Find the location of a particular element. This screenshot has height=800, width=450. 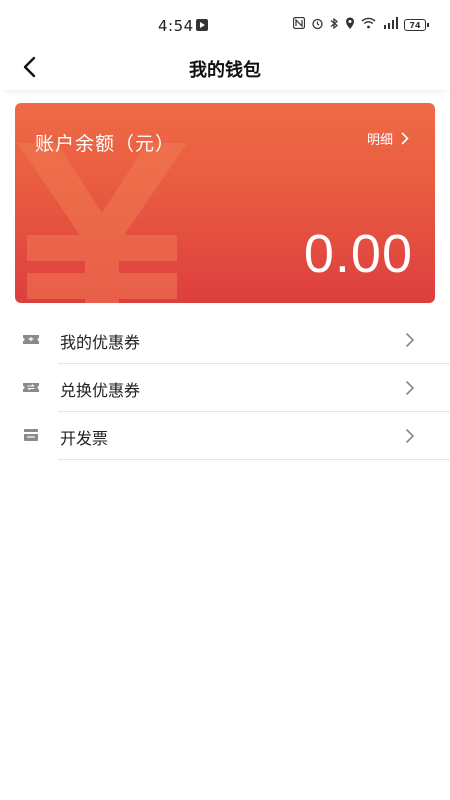

bluetooth-icon is located at coordinates (334, 25).